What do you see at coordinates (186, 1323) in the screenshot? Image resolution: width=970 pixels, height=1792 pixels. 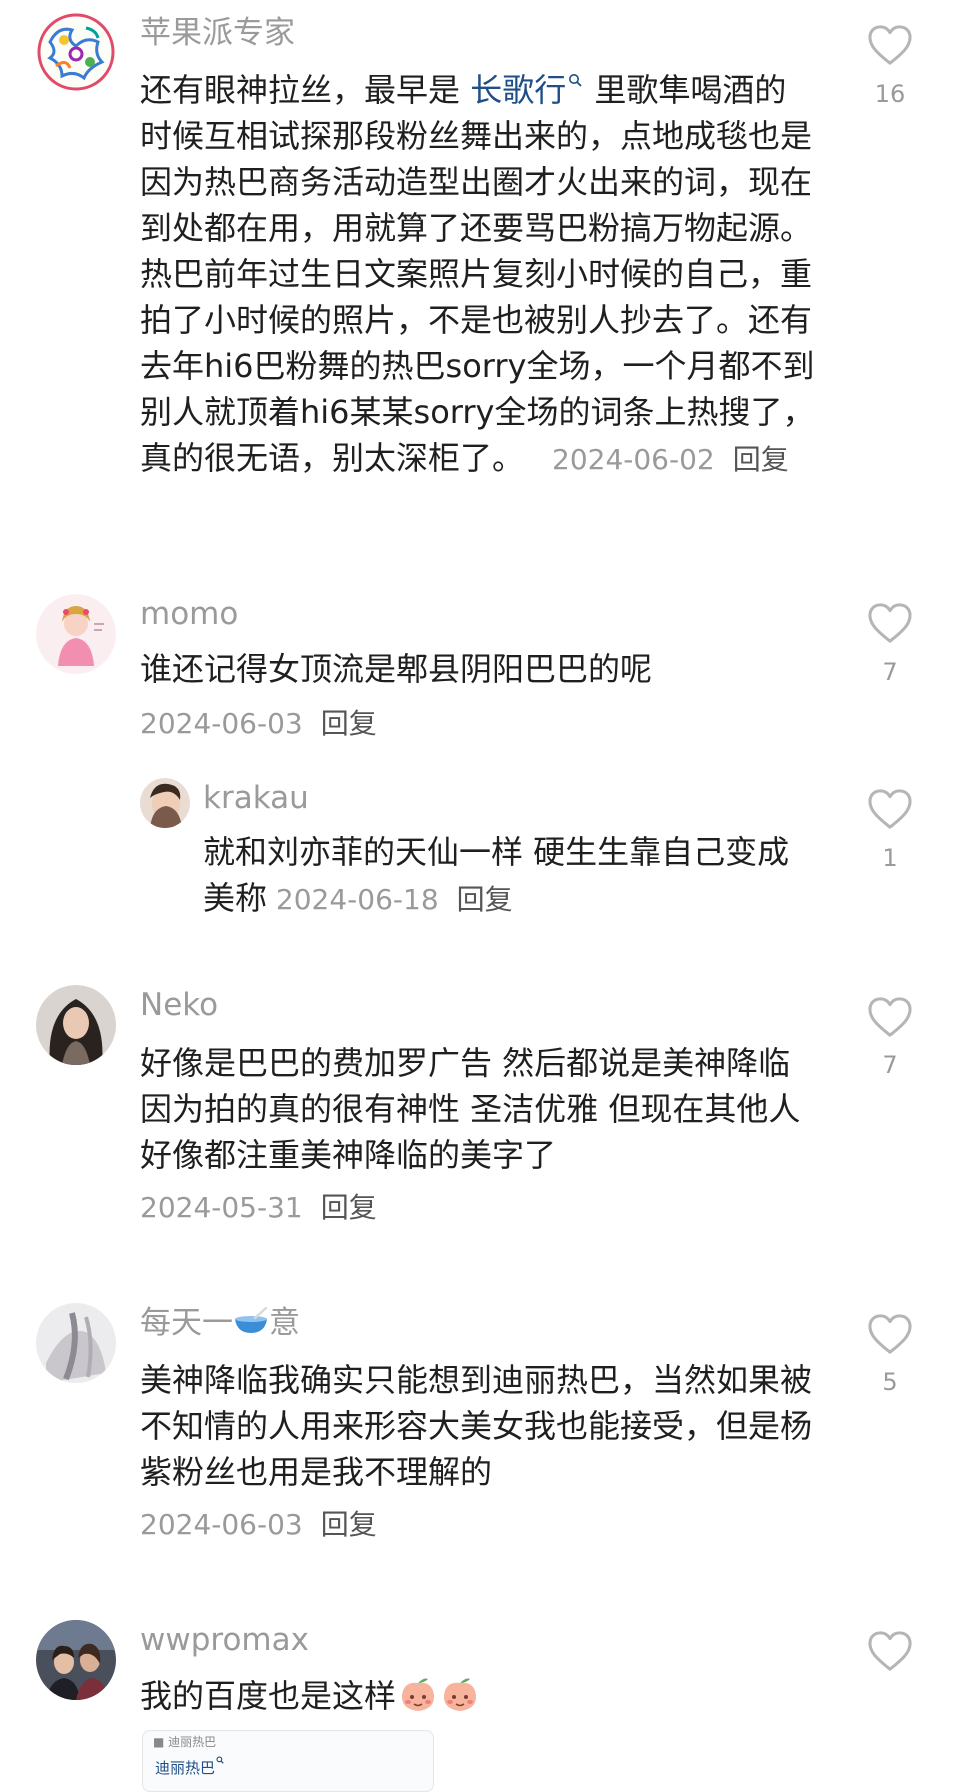 I see `username-part: 每天一` at bounding box center [186, 1323].